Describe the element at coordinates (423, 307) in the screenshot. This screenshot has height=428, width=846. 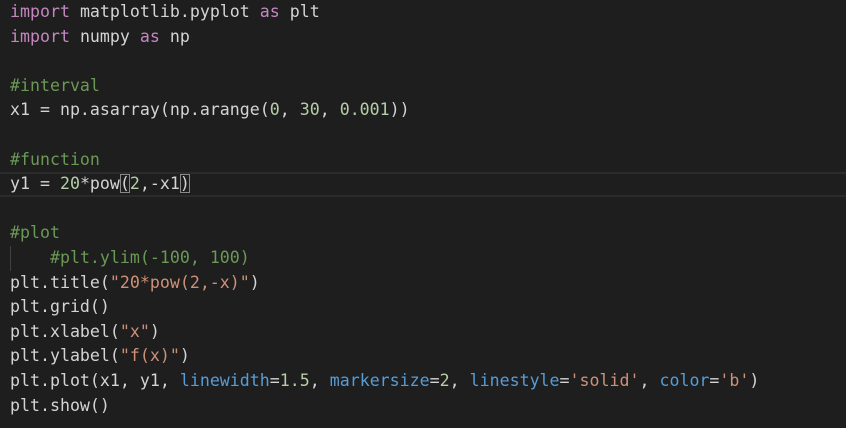
I see `code-line-13: plt.grid()` at that location.